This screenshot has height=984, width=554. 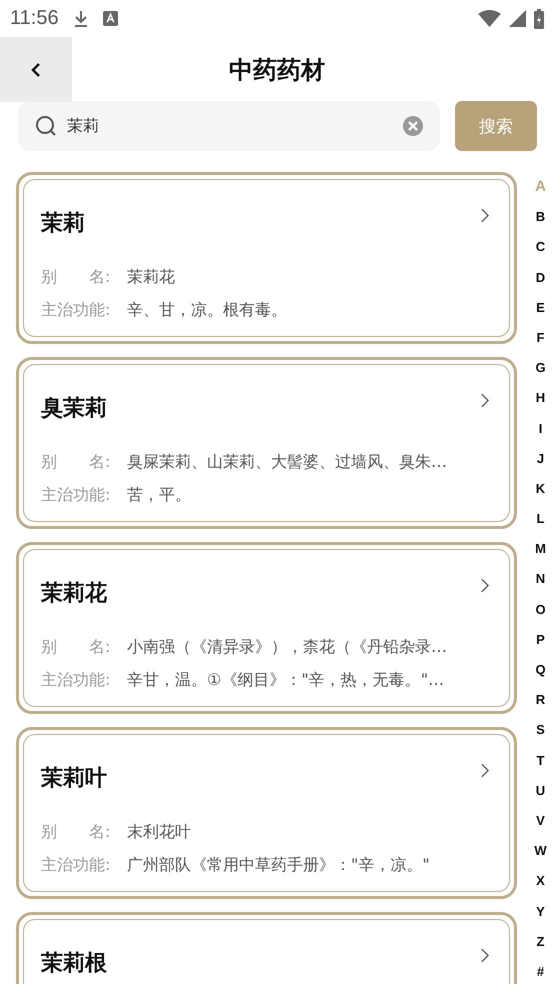 I want to click on field-value: 茉莉花, so click(x=151, y=277).